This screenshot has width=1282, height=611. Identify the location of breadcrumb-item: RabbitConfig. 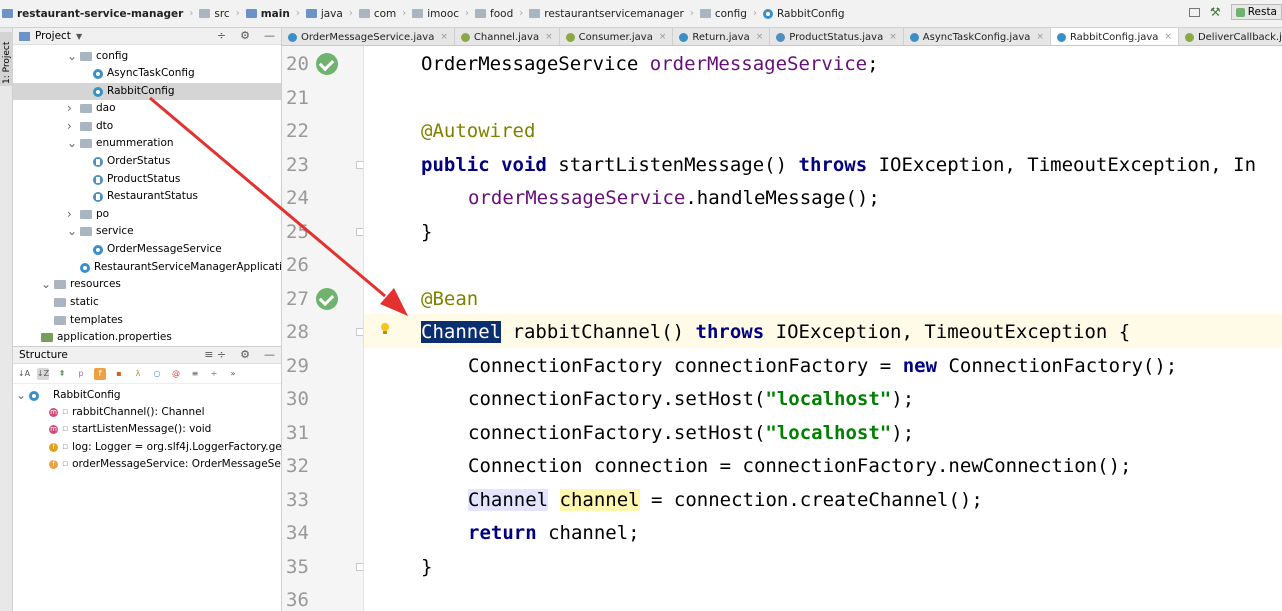
(803, 14).